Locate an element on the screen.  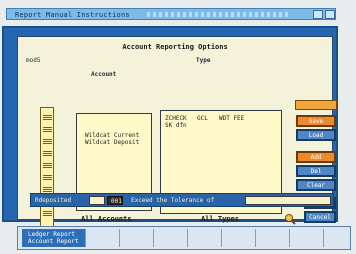
taskbar-item: Ledger Report Account Report is located at coordinates (54, 238).